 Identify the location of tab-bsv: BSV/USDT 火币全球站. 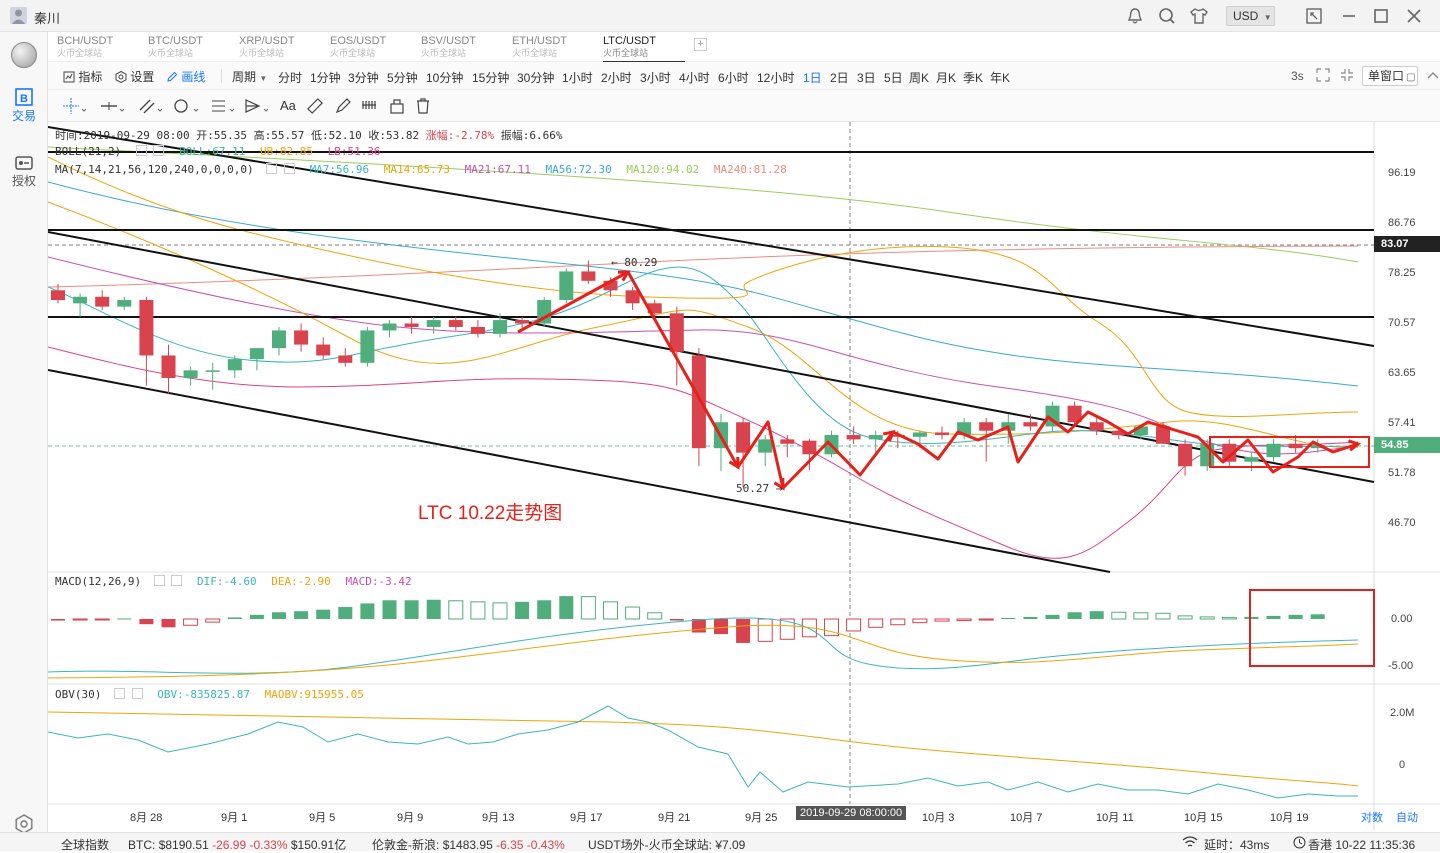
(465, 48).